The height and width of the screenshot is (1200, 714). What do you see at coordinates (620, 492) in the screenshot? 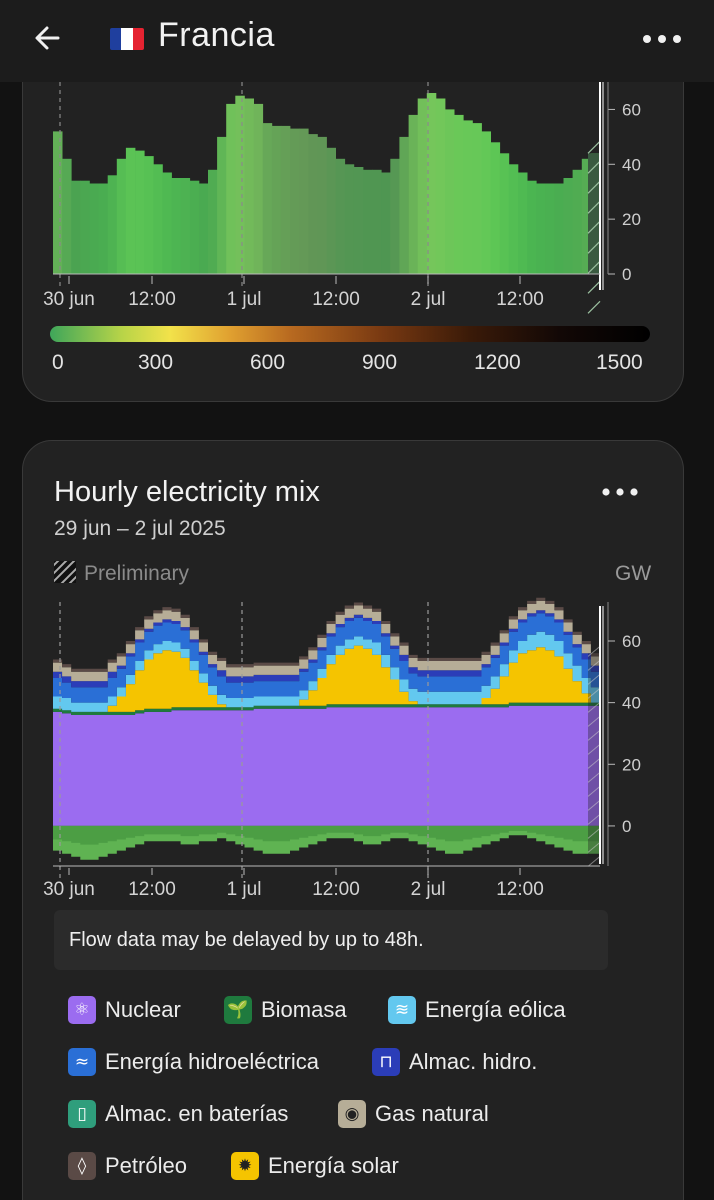
I see `card-more-options-icon` at bounding box center [620, 492].